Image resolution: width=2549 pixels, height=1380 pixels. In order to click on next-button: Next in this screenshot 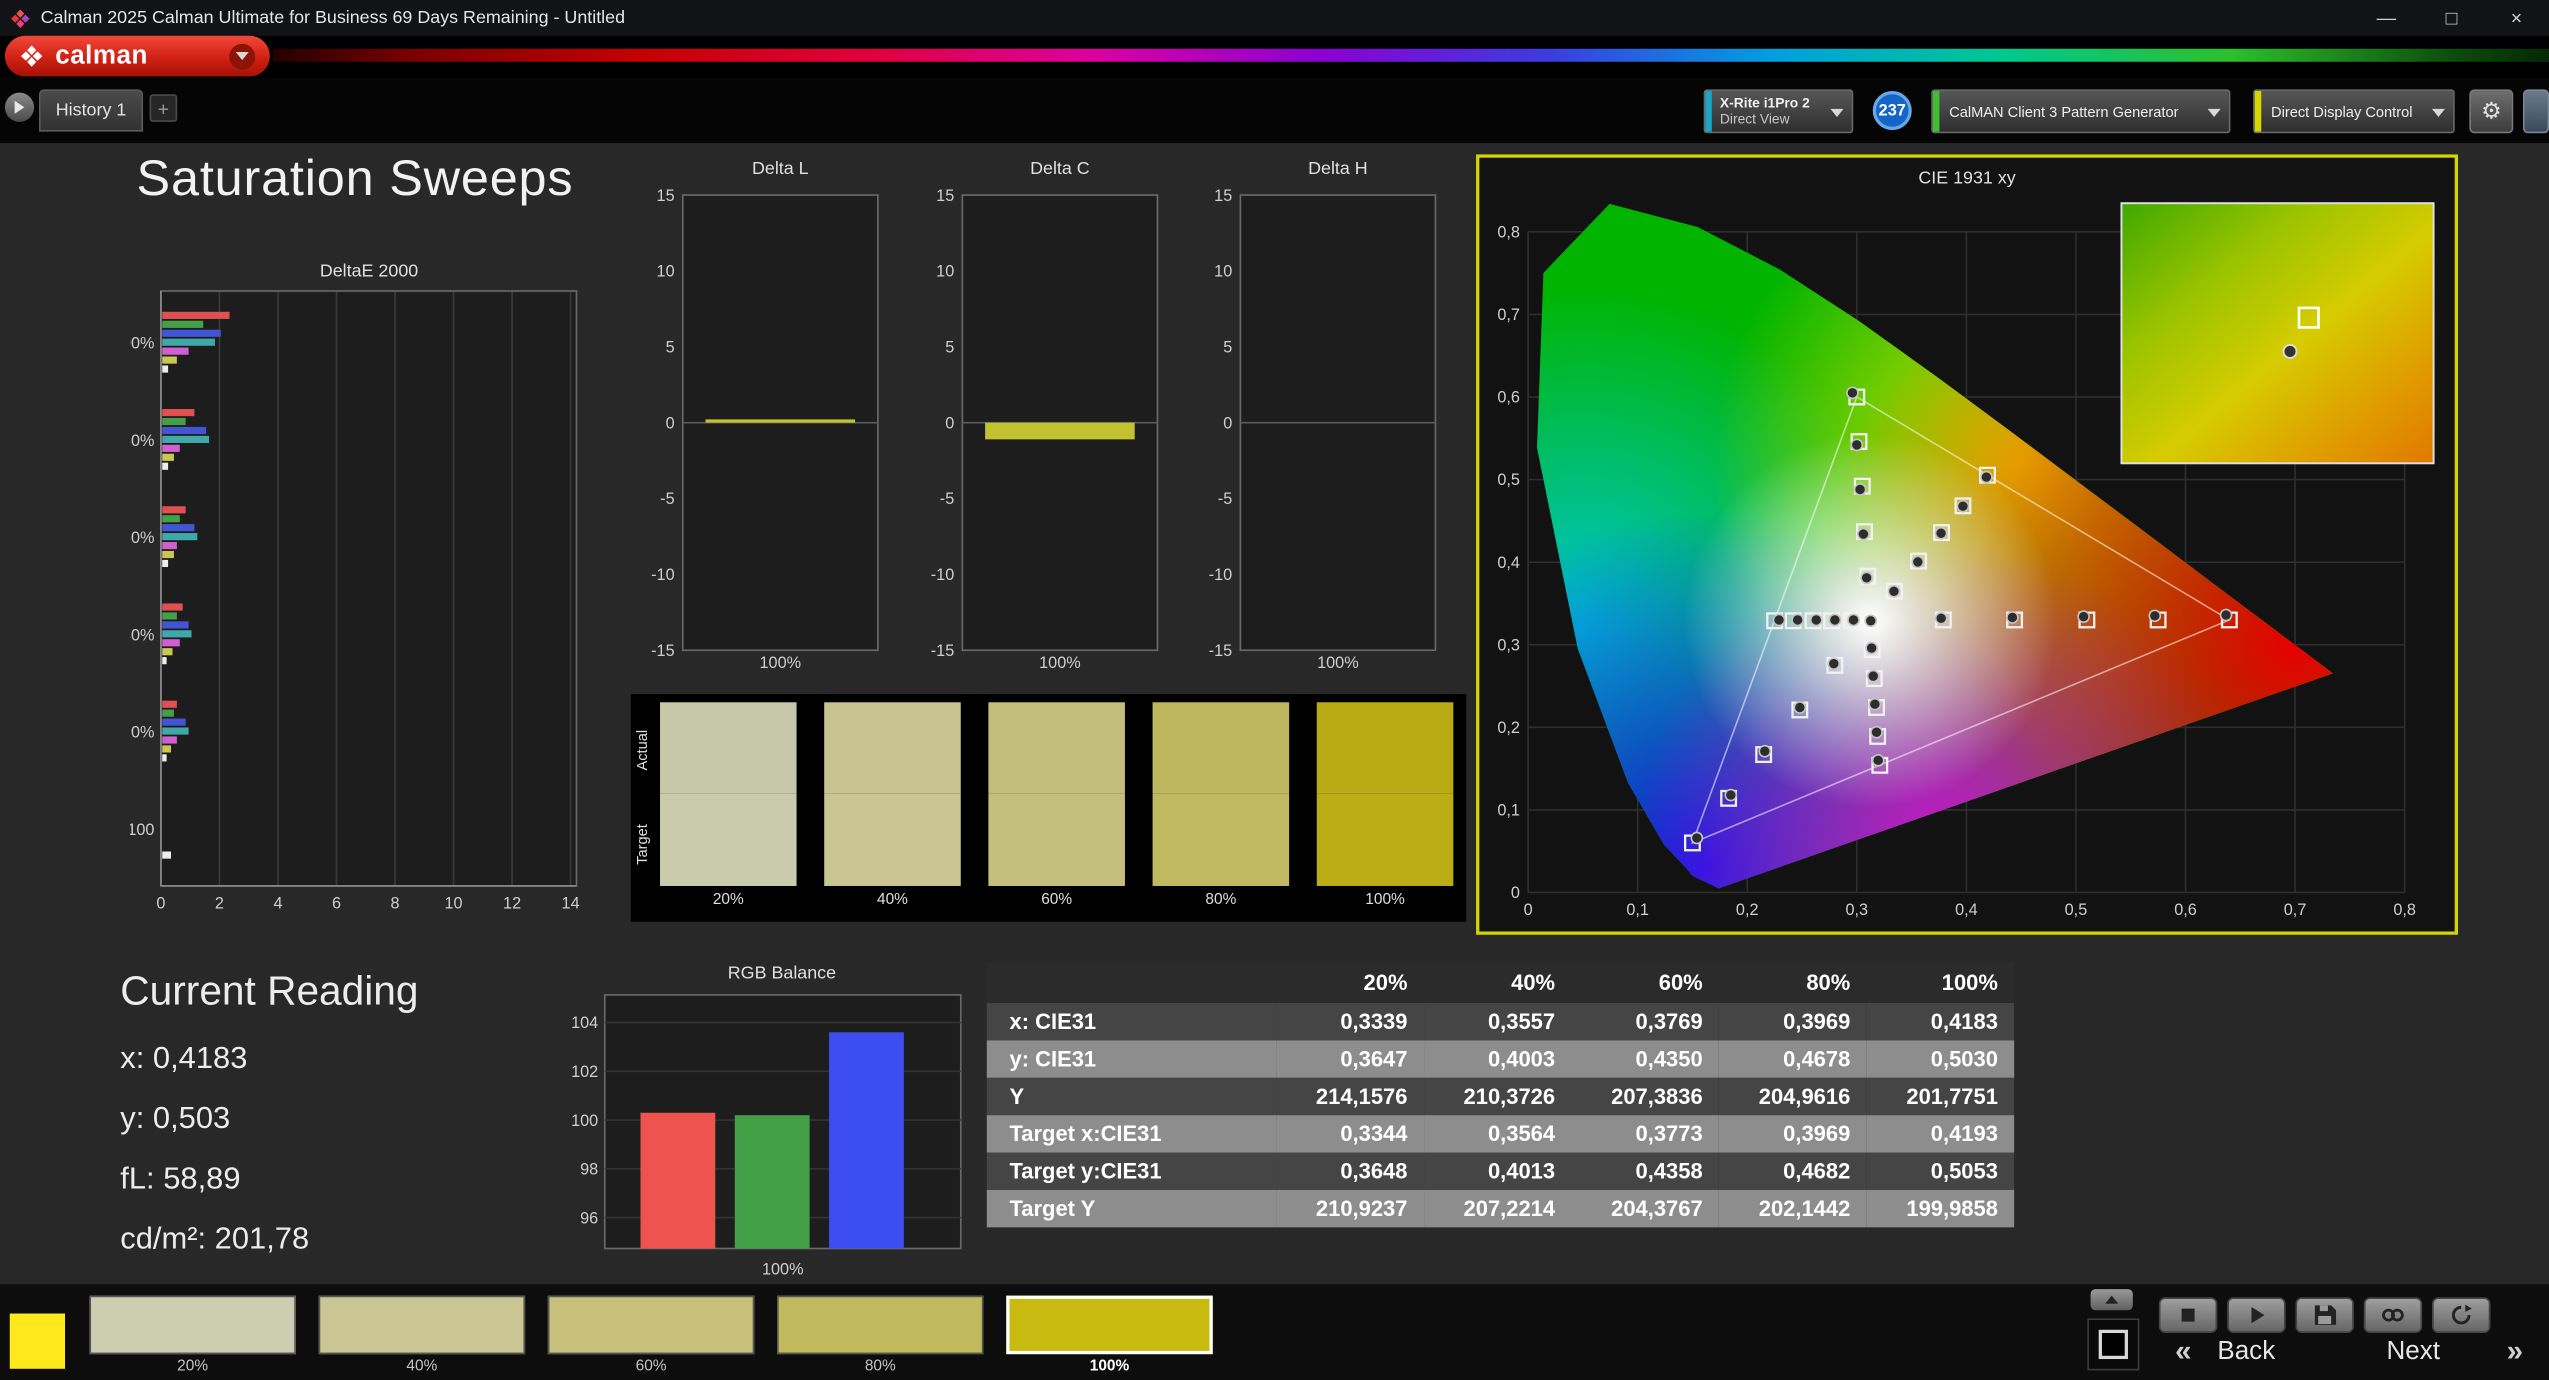, I will do `click(2412, 1352)`.